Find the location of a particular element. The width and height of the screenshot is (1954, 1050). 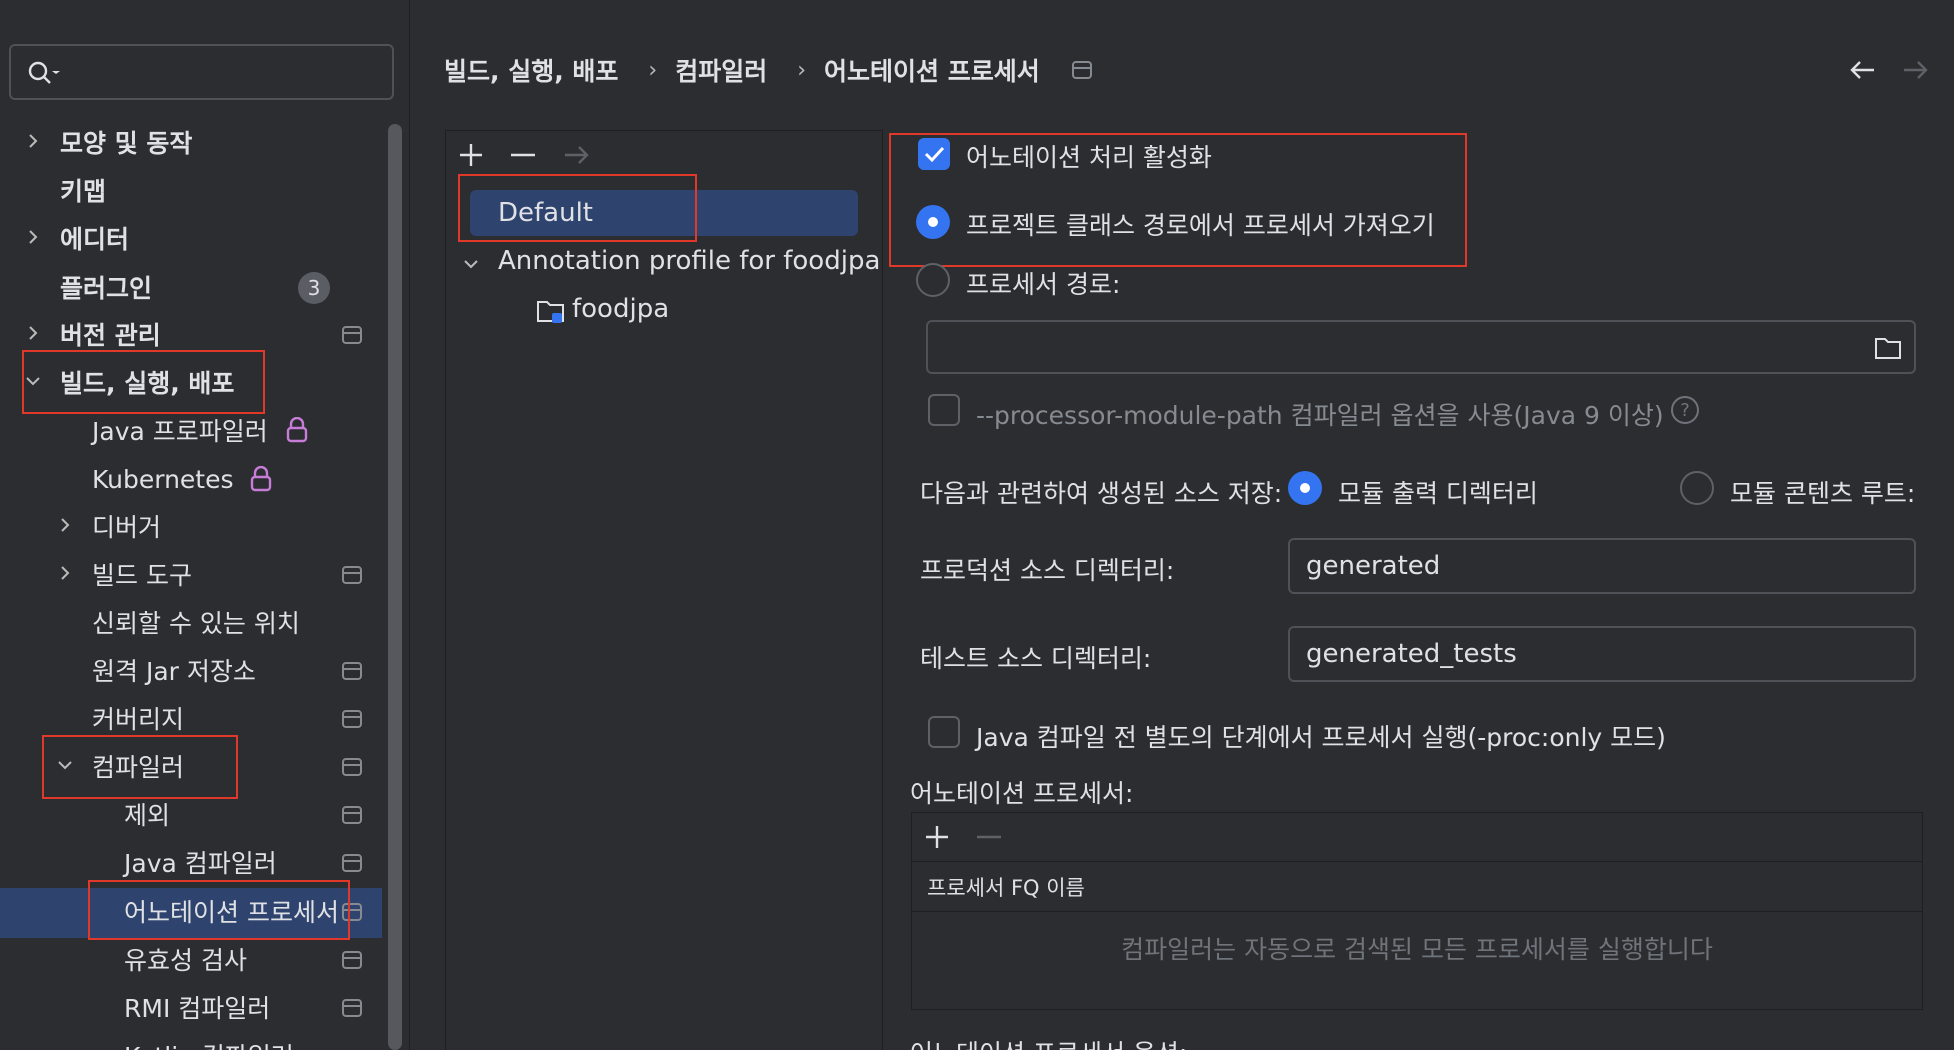

module-content-root-label: 모듈 콘텐츠 루트: is located at coordinates (1822, 492).